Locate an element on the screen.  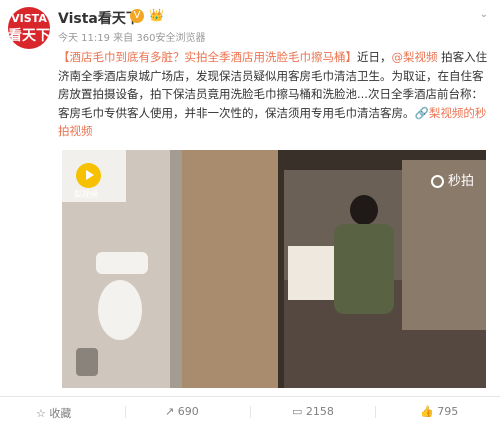
avatar-line2: 看天下 is located at coordinates (29, 36).